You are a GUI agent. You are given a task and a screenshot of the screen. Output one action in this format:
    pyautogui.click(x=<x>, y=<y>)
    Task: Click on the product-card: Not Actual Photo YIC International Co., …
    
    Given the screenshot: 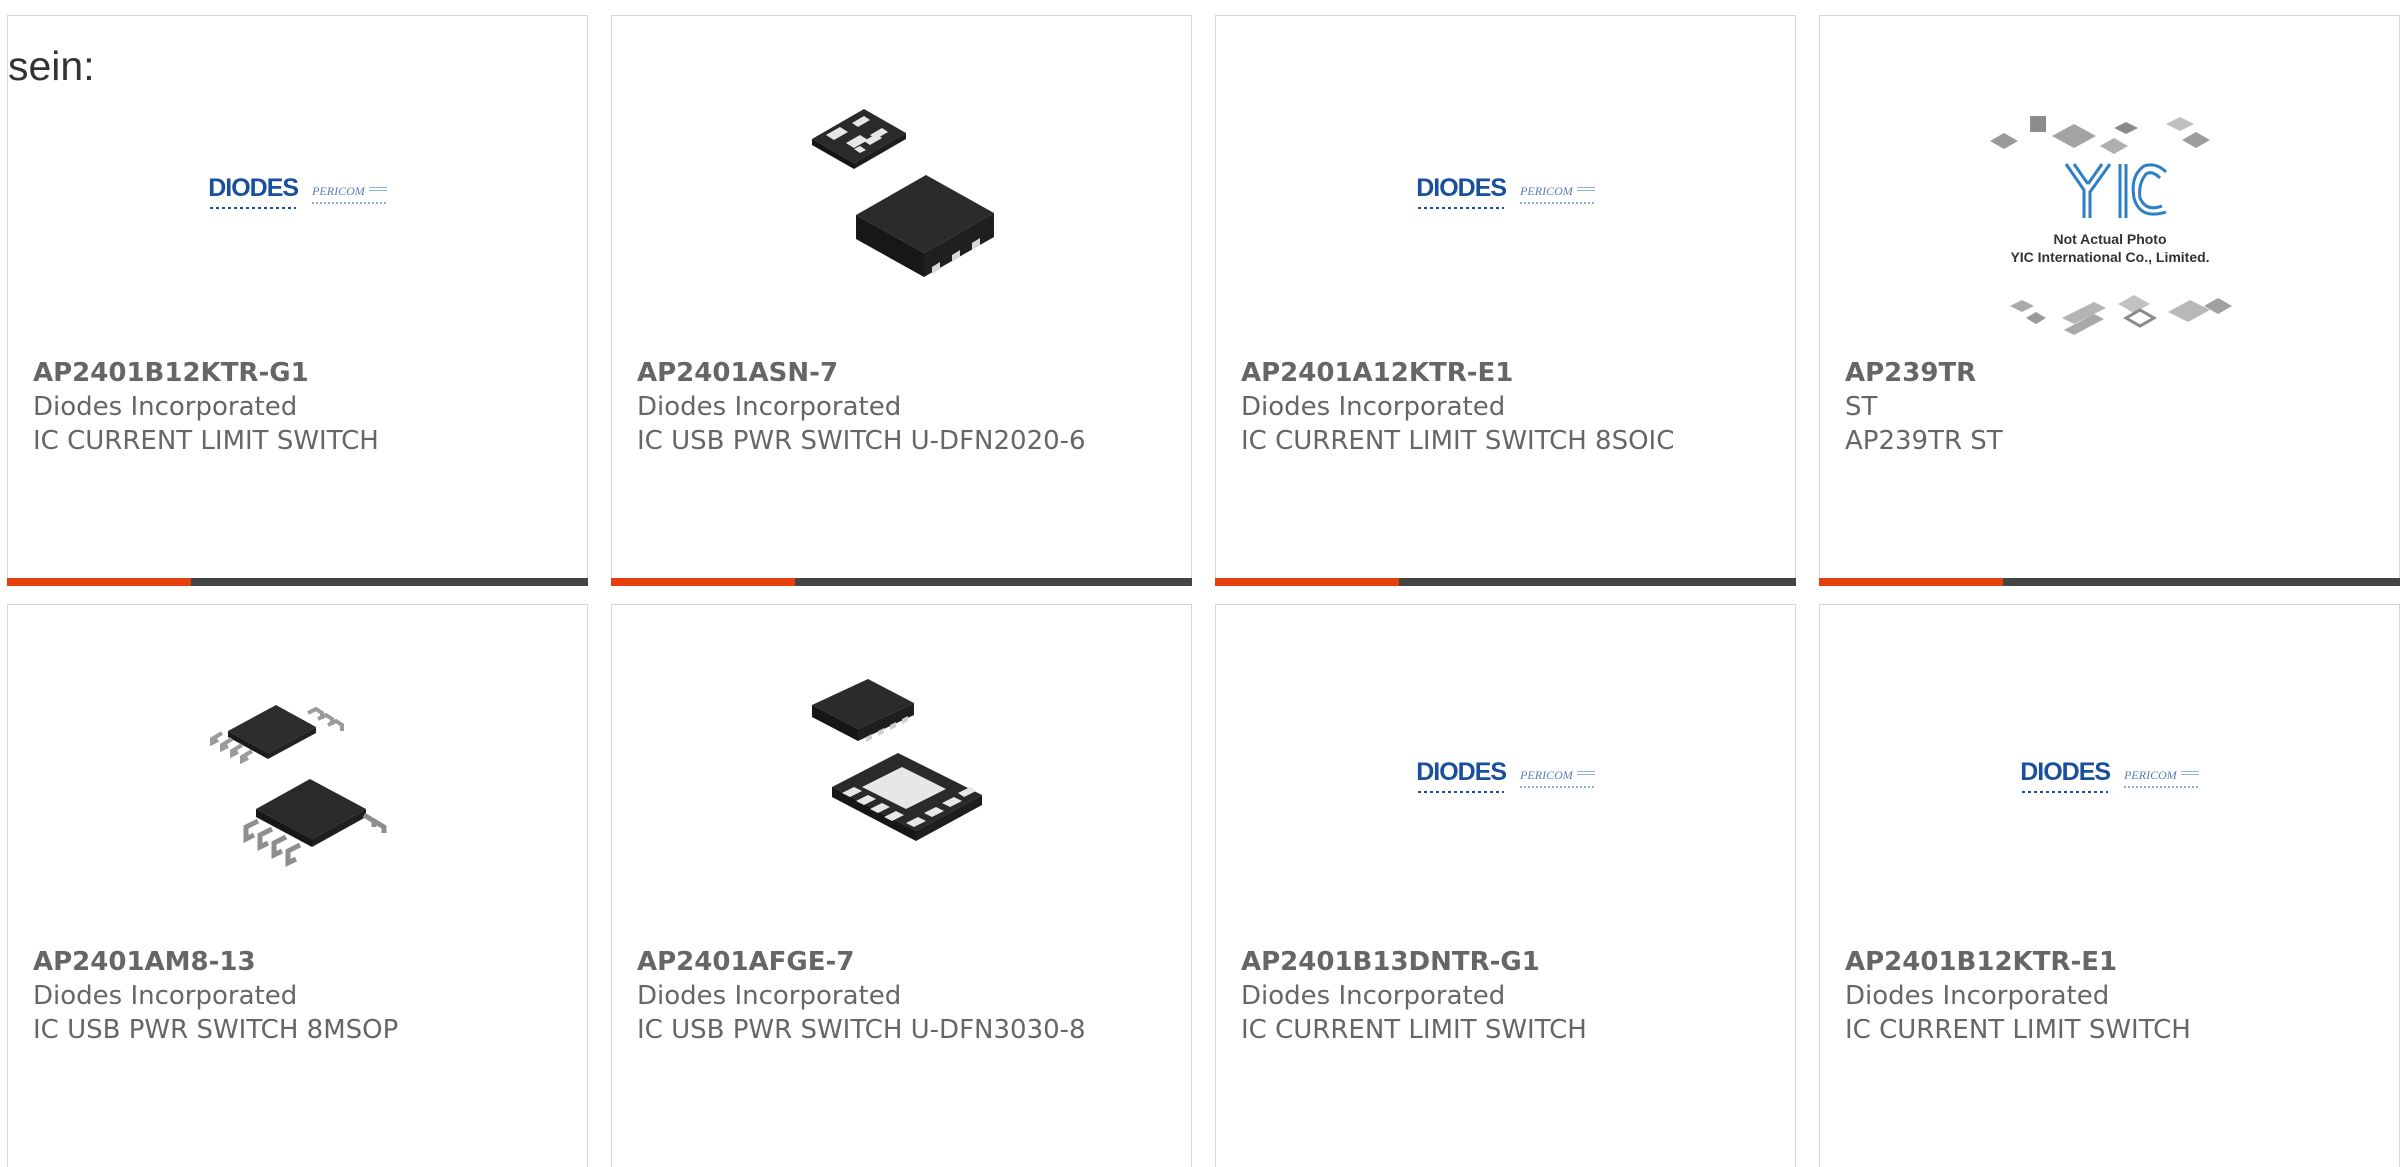 What is the action you would take?
    pyautogui.click(x=2109, y=300)
    